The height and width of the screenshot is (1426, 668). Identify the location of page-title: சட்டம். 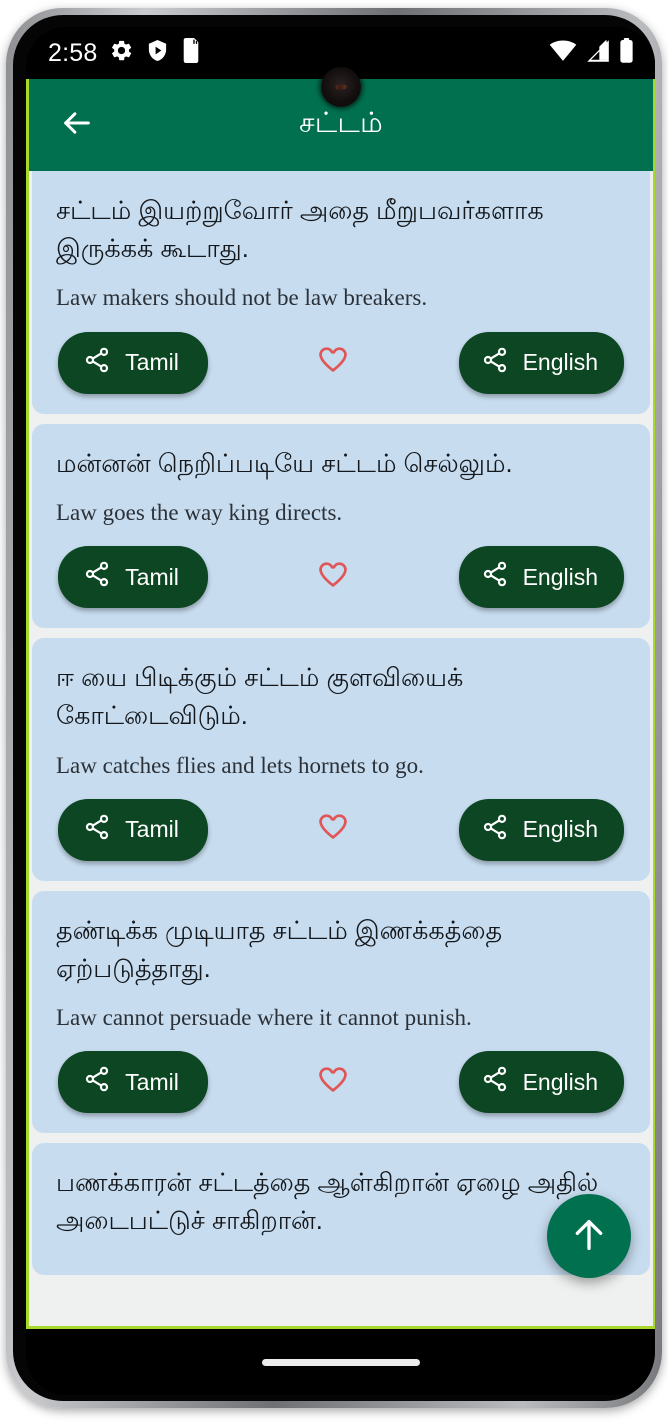
(341, 122).